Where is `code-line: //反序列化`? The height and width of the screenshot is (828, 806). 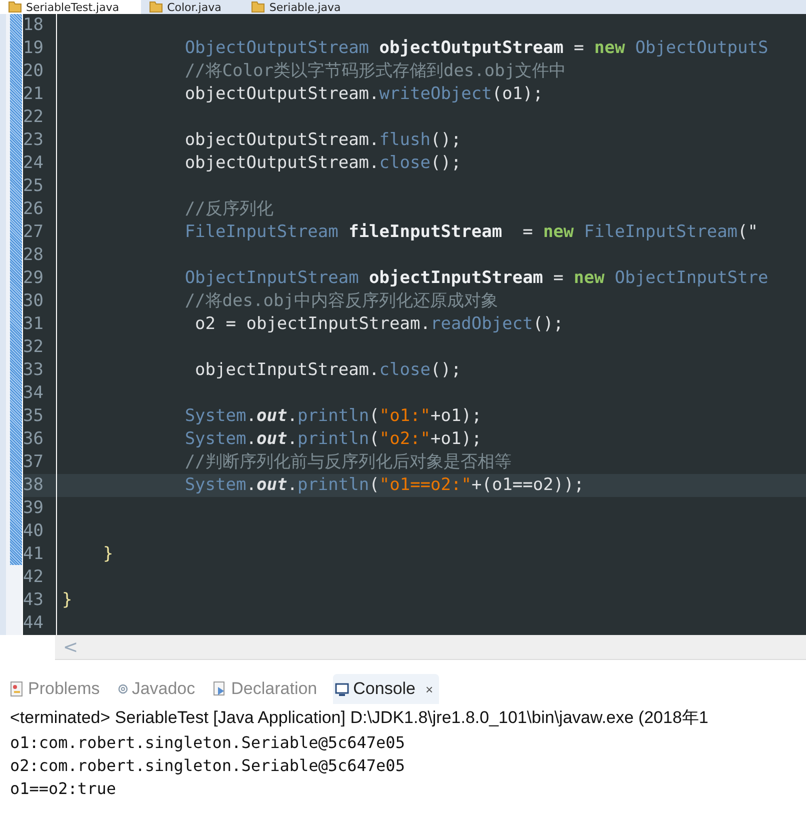
code-line: //反序列化 is located at coordinates (229, 209).